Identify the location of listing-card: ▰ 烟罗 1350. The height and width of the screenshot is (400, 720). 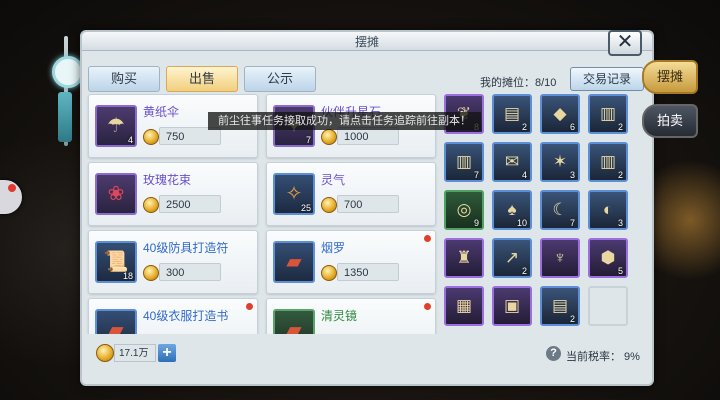
(351, 262).